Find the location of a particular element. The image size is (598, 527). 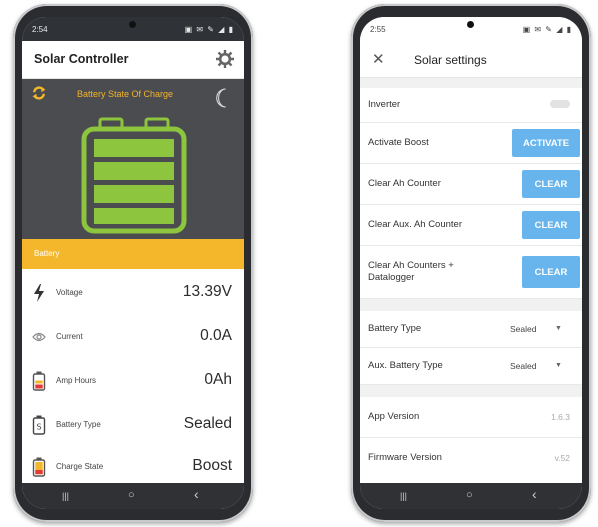

battery-type-row: S Battery Type Sealed is located at coordinates (133, 425).